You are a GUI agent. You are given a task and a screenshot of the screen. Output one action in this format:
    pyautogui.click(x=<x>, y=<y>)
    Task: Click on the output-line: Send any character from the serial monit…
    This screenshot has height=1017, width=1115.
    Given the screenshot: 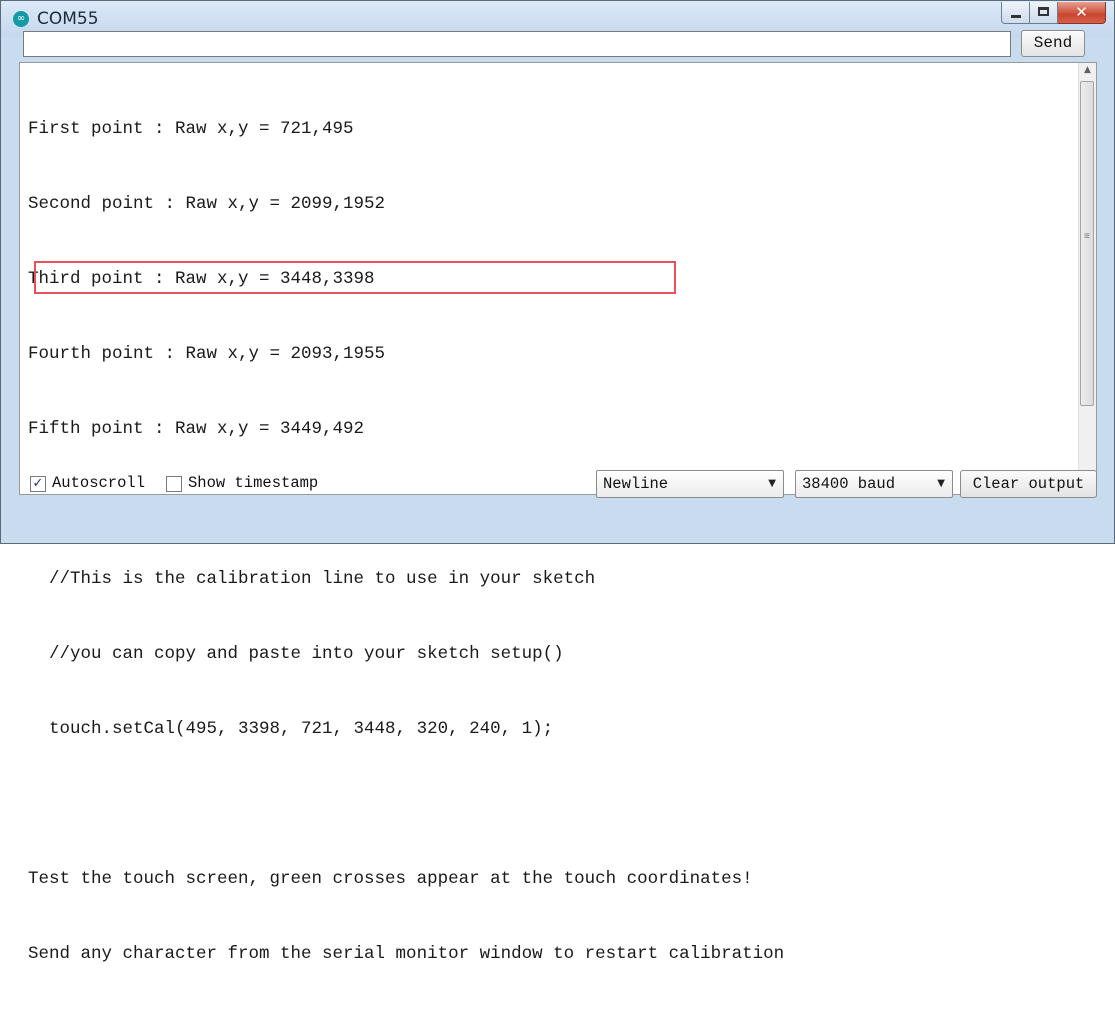 What is the action you would take?
    pyautogui.click(x=406, y=954)
    